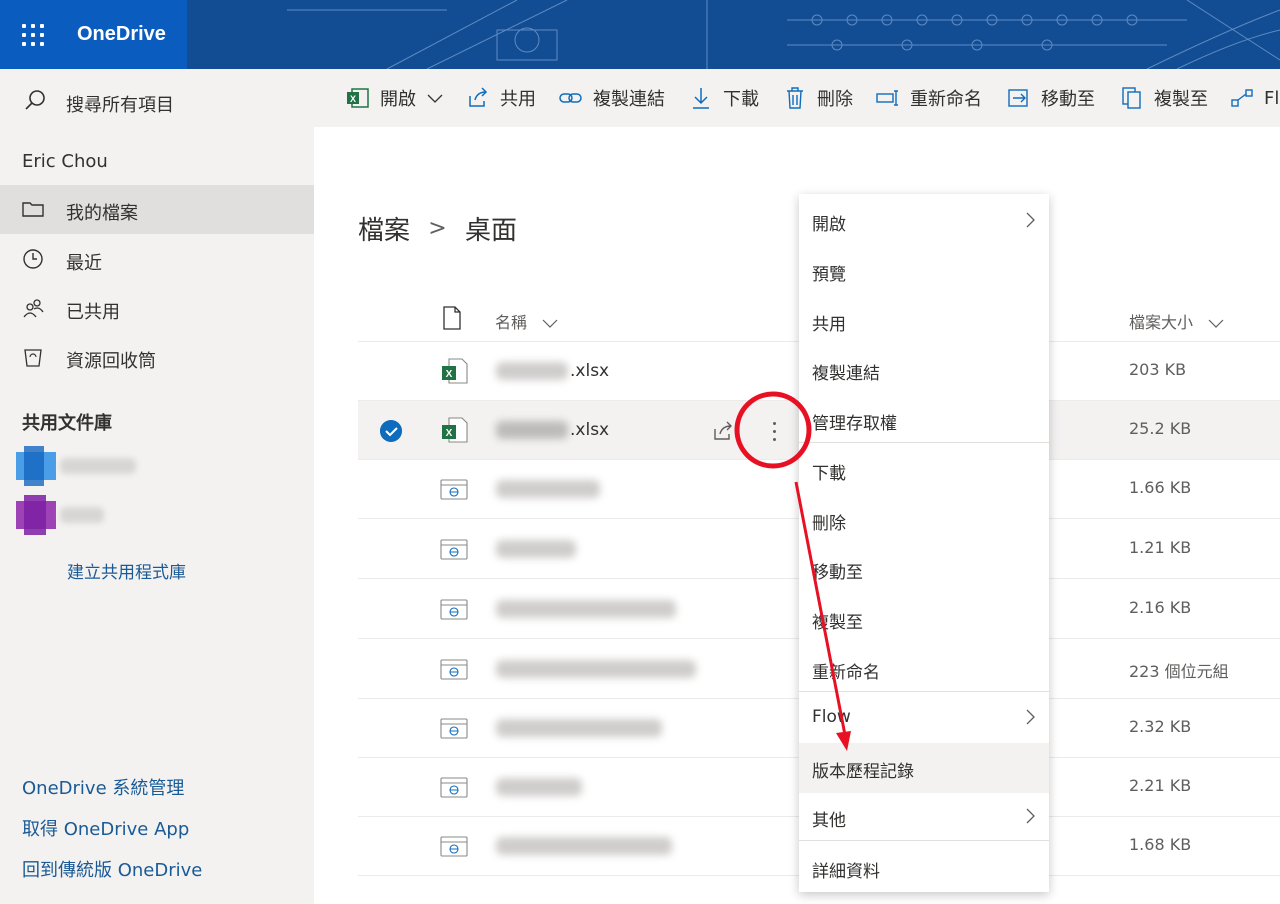 This screenshot has height=904, width=1280. What do you see at coordinates (526, 321) in the screenshot?
I see `column-header-name: 名稱` at bounding box center [526, 321].